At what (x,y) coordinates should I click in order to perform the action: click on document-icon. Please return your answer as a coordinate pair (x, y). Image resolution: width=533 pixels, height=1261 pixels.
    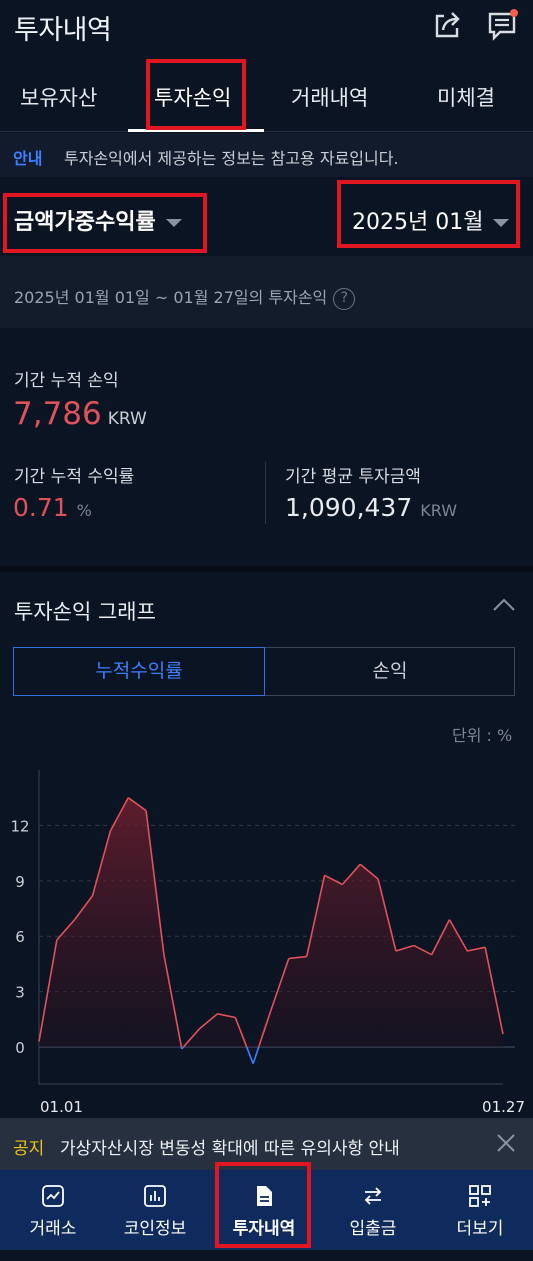
    Looking at the image, I should click on (264, 1196).